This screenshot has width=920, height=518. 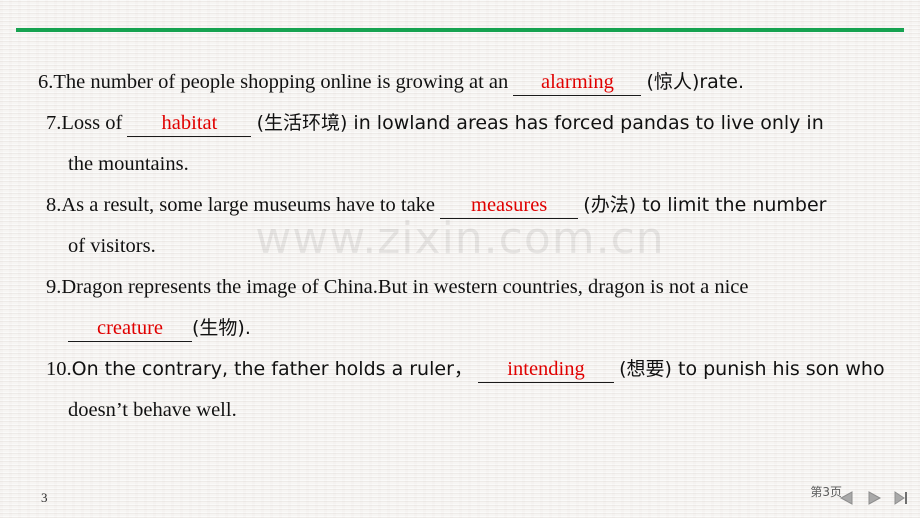 I want to click on previous-slide-icon, so click(x=847, y=498).